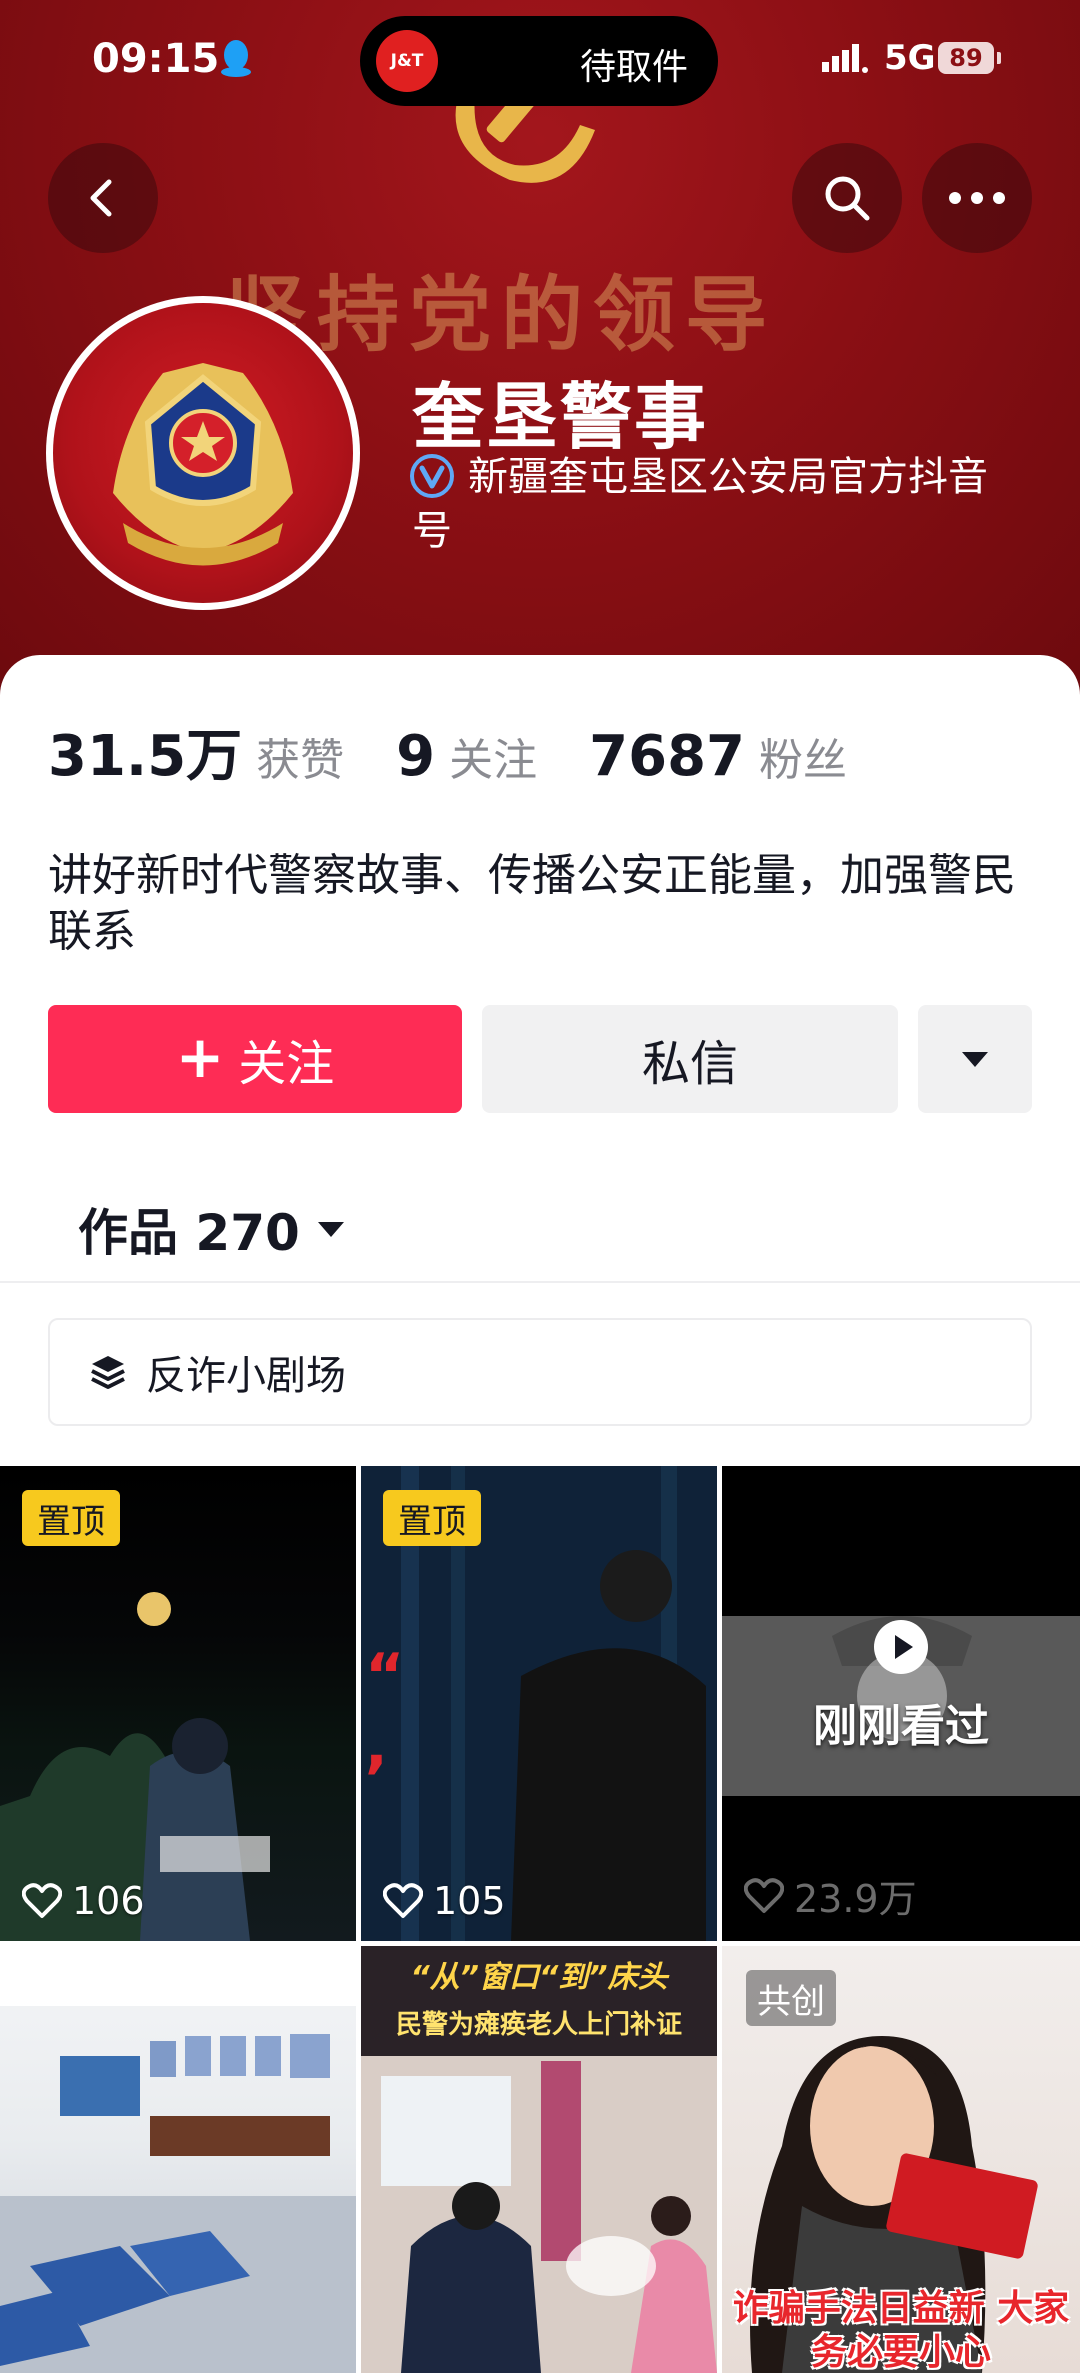 This screenshot has height=2373, width=1080. Describe the element at coordinates (667, 756) in the screenshot. I see `followers-count: 7687` at that location.